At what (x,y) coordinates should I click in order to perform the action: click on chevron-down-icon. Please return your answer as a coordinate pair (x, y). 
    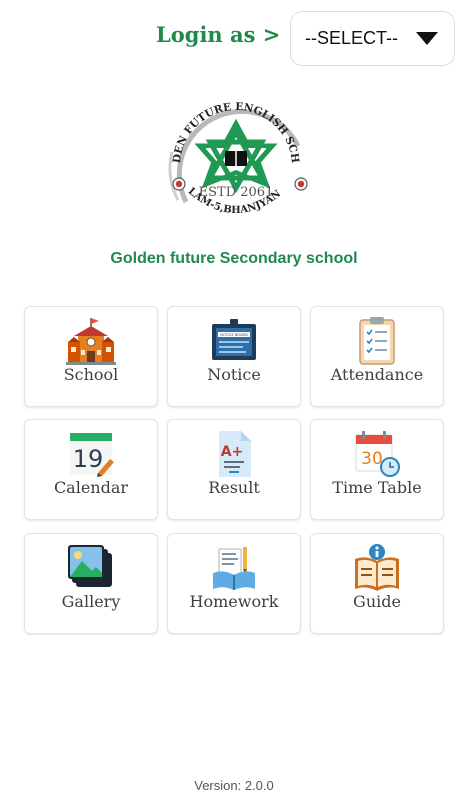
    Looking at the image, I should click on (427, 38).